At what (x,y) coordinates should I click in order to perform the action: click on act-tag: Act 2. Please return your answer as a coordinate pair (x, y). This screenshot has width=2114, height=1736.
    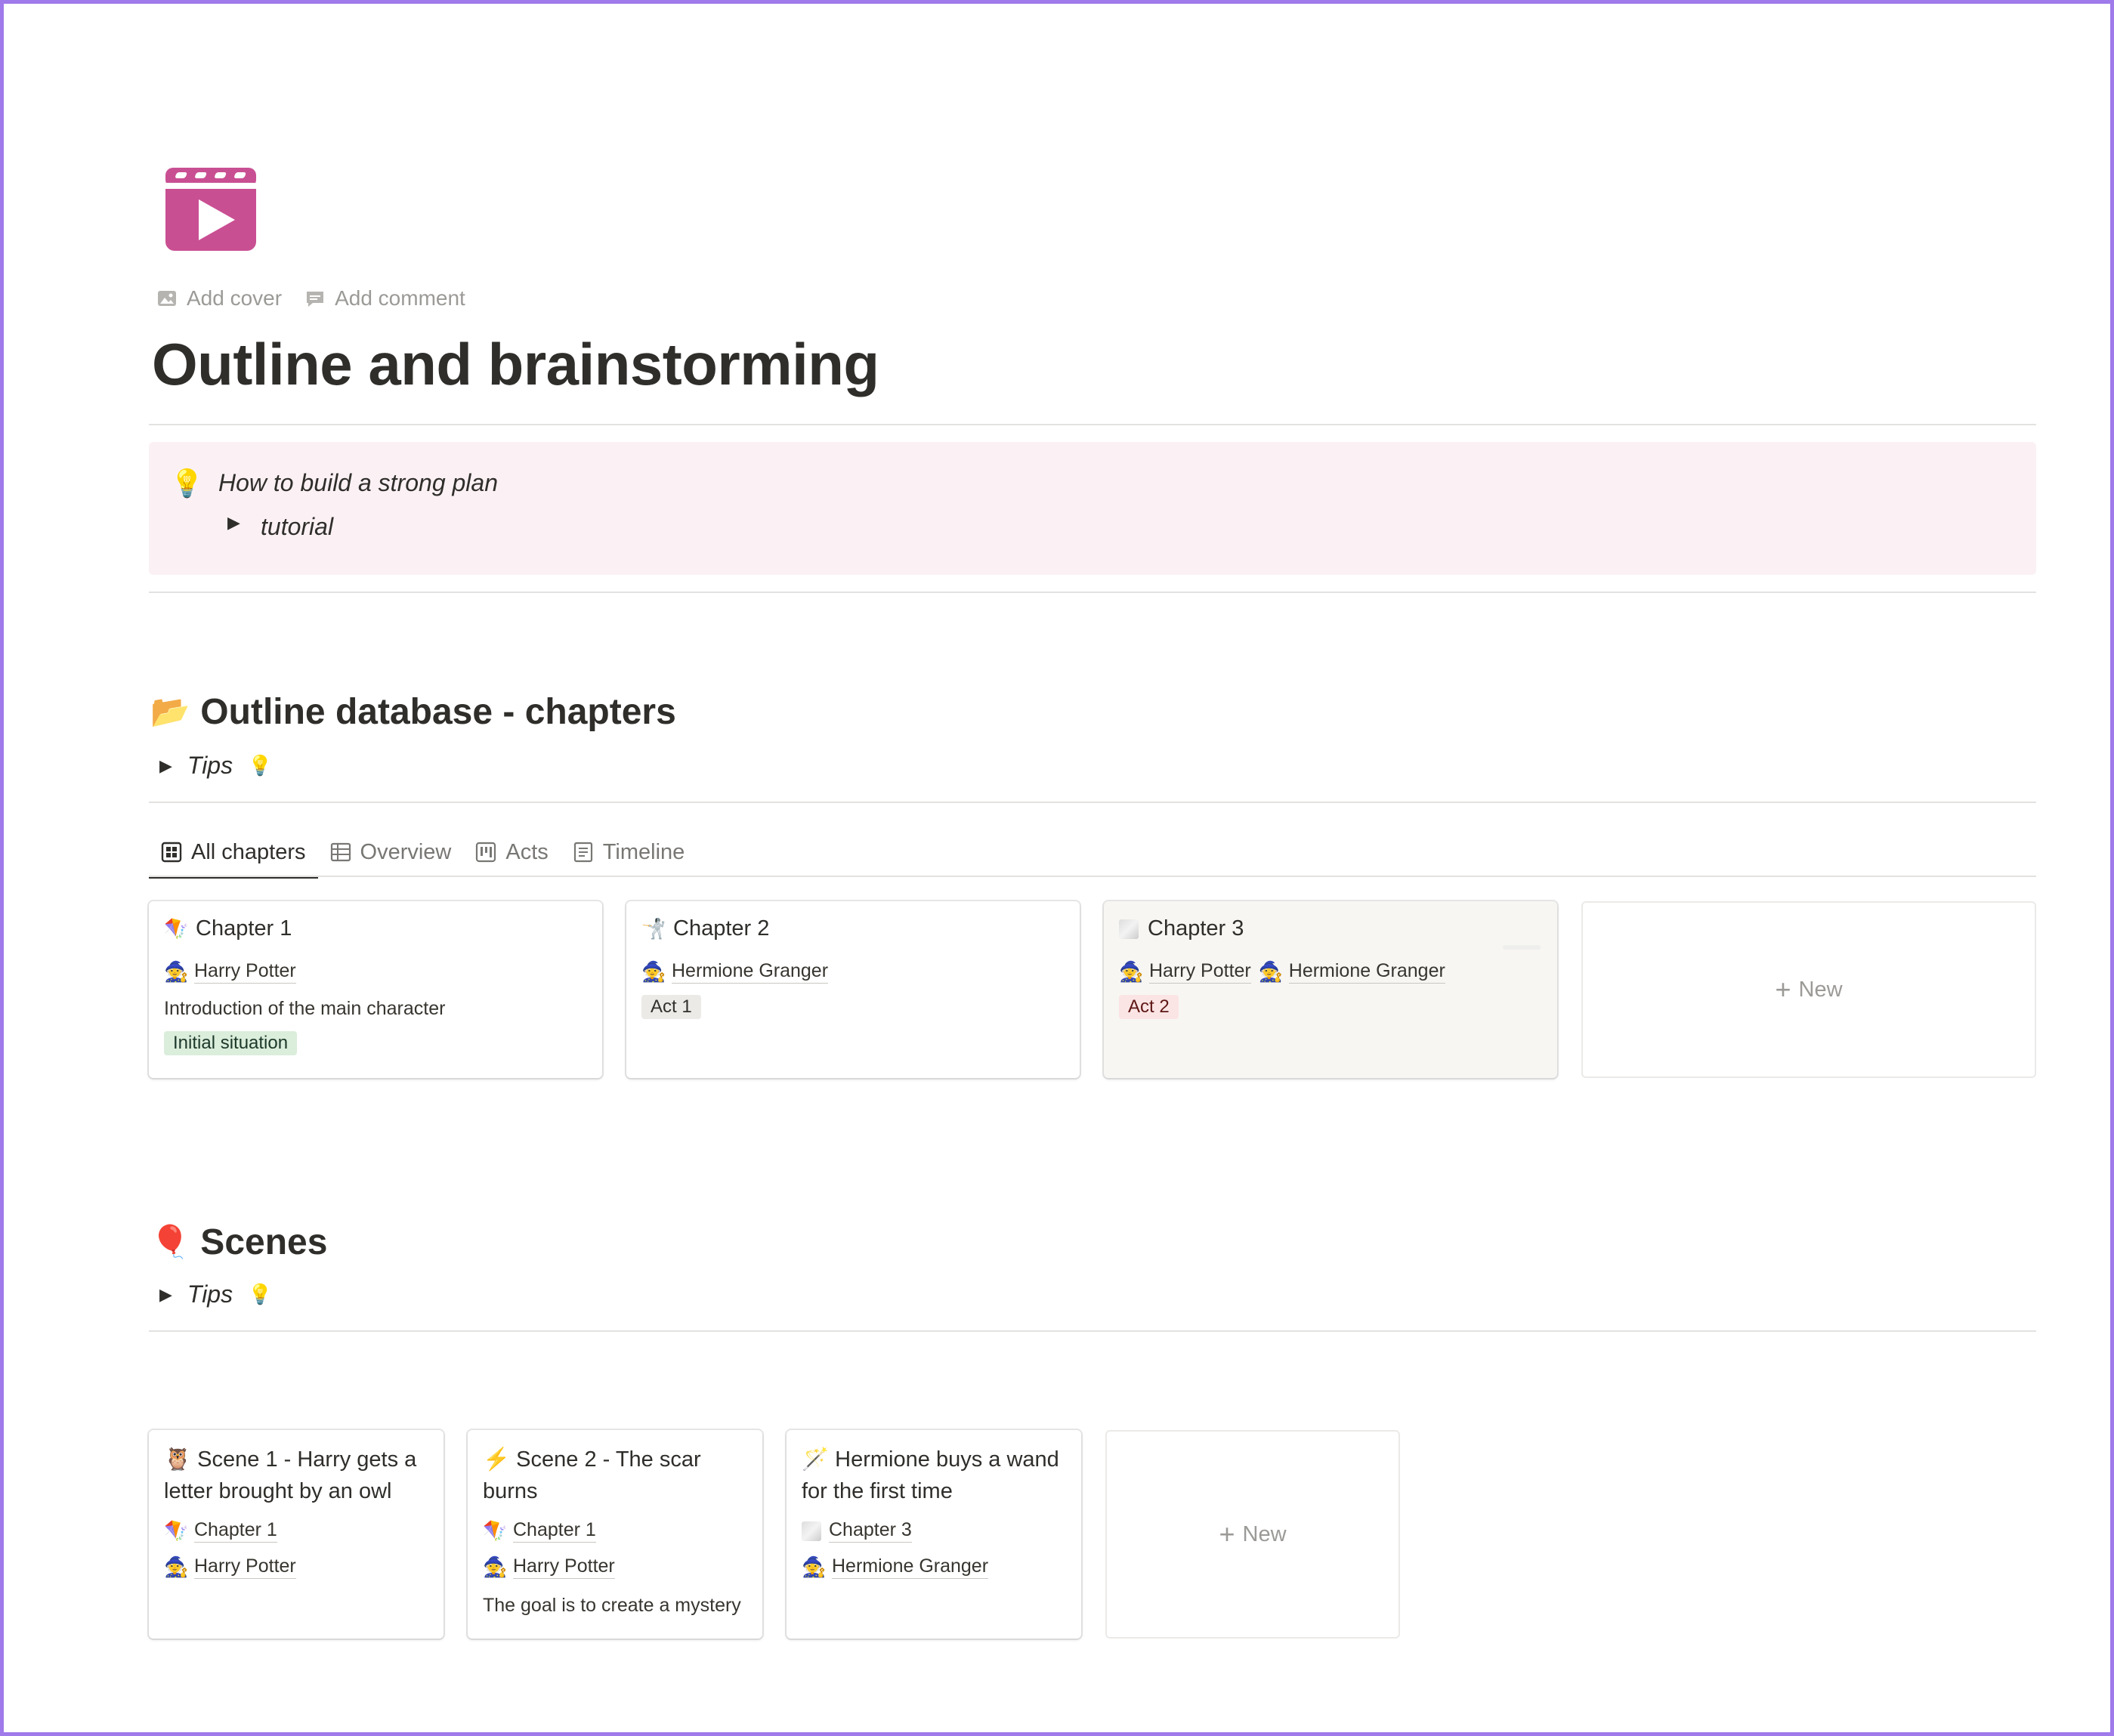
    Looking at the image, I should click on (1149, 1007).